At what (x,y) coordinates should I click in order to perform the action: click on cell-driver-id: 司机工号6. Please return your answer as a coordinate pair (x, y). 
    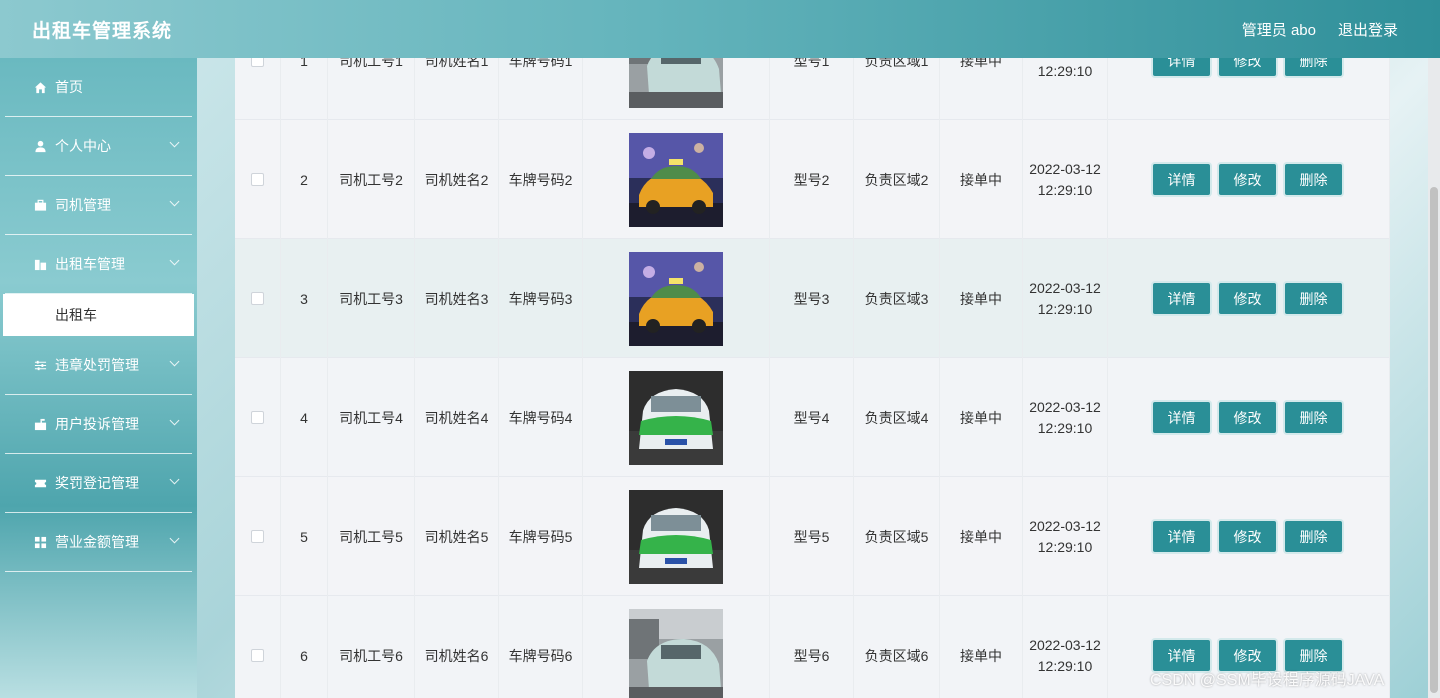
    Looking at the image, I should click on (371, 655).